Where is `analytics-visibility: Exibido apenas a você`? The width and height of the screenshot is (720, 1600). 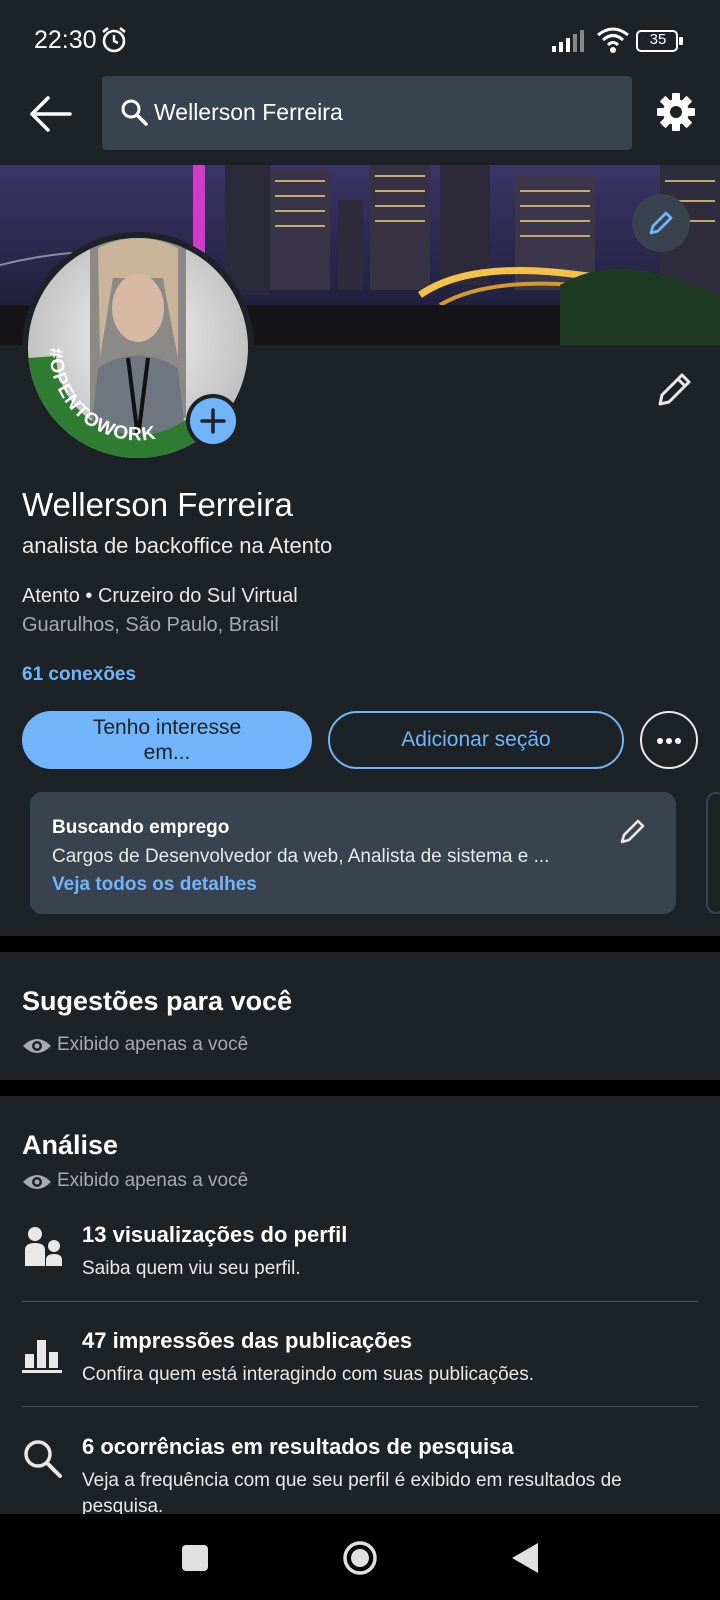 analytics-visibility: Exibido apenas a você is located at coordinates (222, 1182).